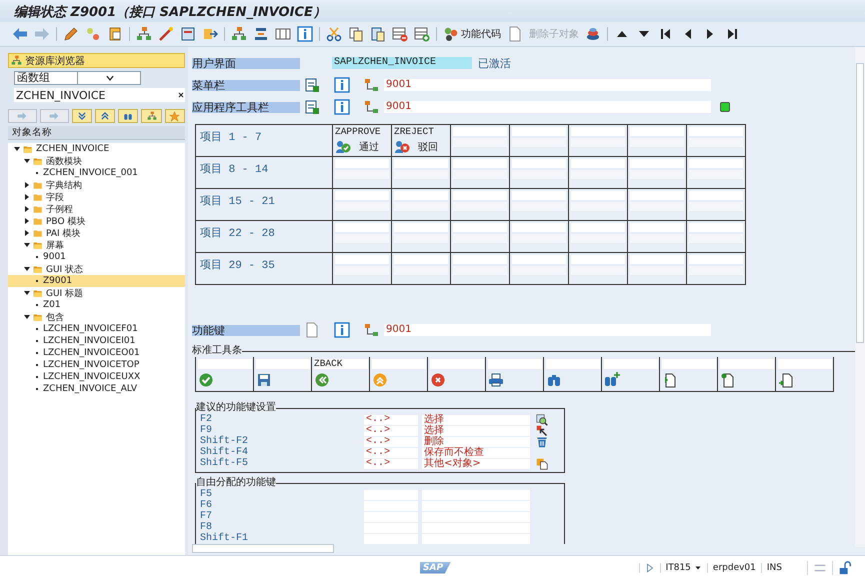 Image resolution: width=865 pixels, height=578 pixels. I want to click on system-name: IT815, so click(678, 567).